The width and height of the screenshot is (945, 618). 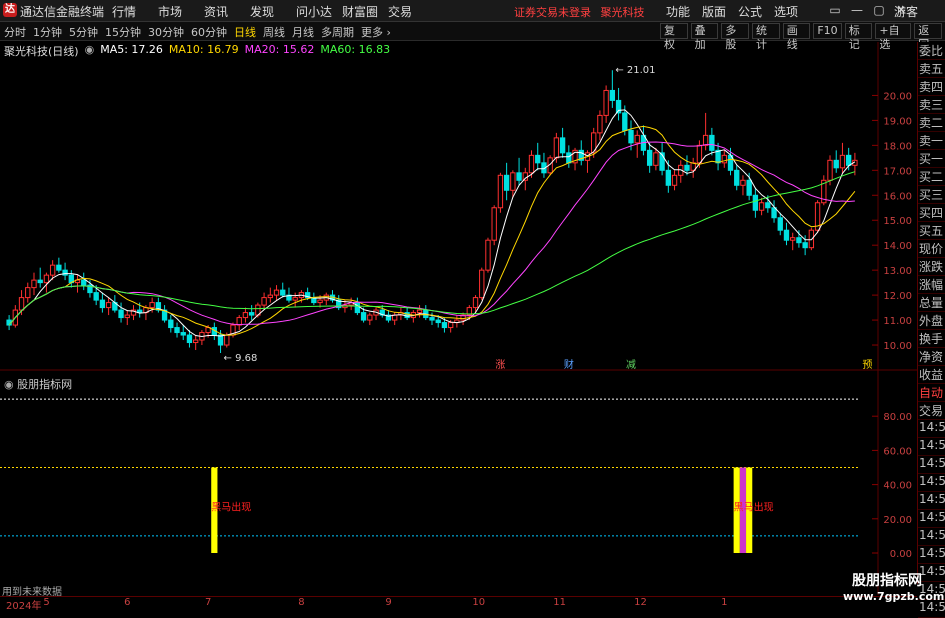 What do you see at coordinates (897, 417) in the screenshot?
I see `lower-y-tick-label: 80.00` at bounding box center [897, 417].